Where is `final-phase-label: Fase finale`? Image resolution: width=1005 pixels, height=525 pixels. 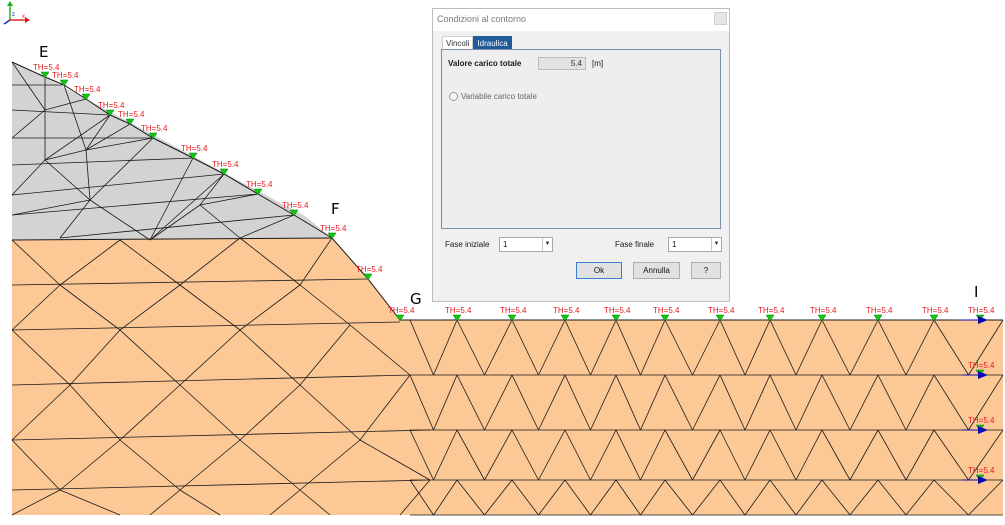 final-phase-label: Fase finale is located at coordinates (635, 244).